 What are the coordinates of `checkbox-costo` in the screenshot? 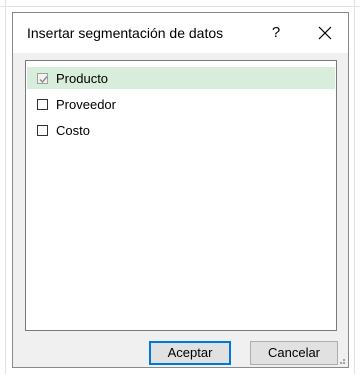 It's located at (42, 130).